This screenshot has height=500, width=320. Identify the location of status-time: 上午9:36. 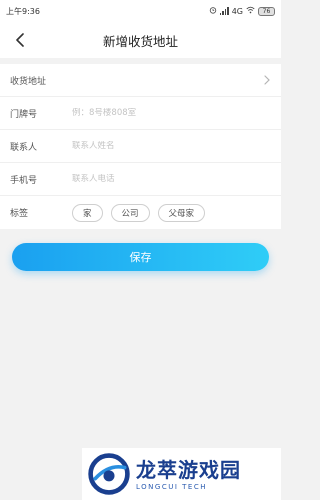
(23, 11).